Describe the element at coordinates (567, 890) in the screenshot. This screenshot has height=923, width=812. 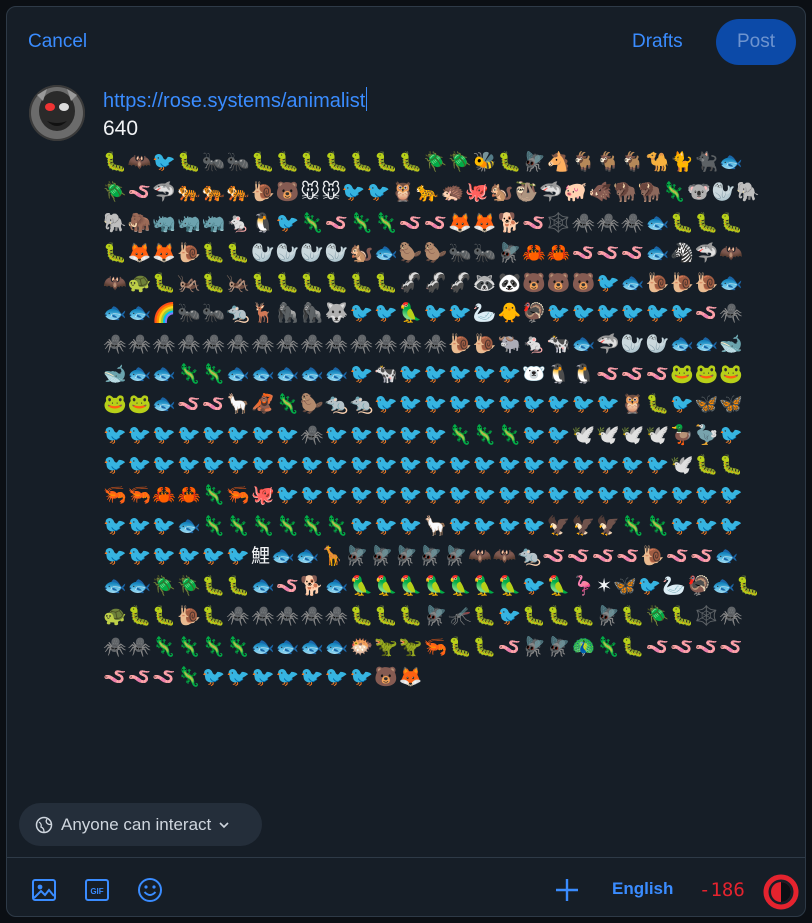
I see `add-thread-icon` at that location.